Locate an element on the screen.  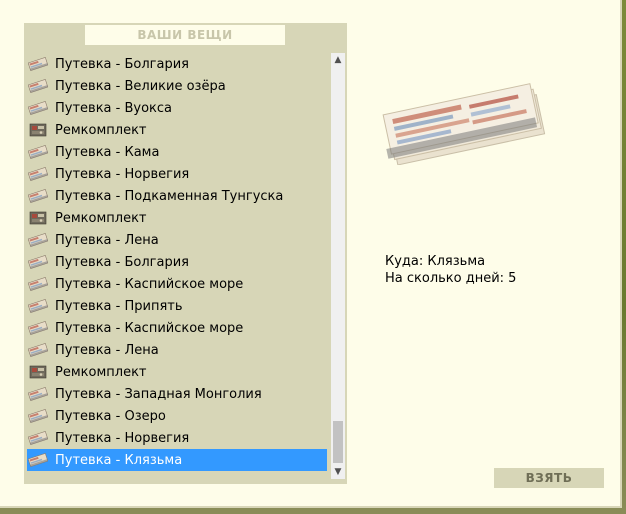
list-item-label: Путевка - Припять is located at coordinates (119, 306).